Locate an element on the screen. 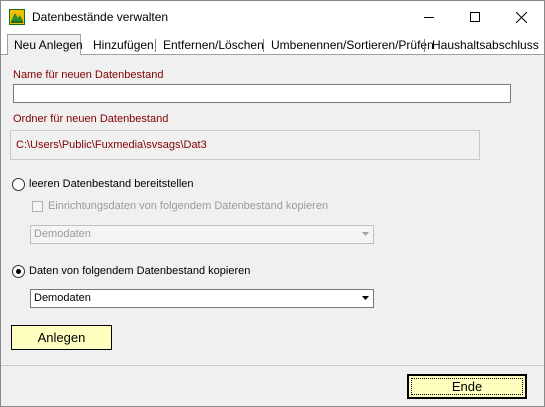  radio-selected-dot is located at coordinates (18, 271).